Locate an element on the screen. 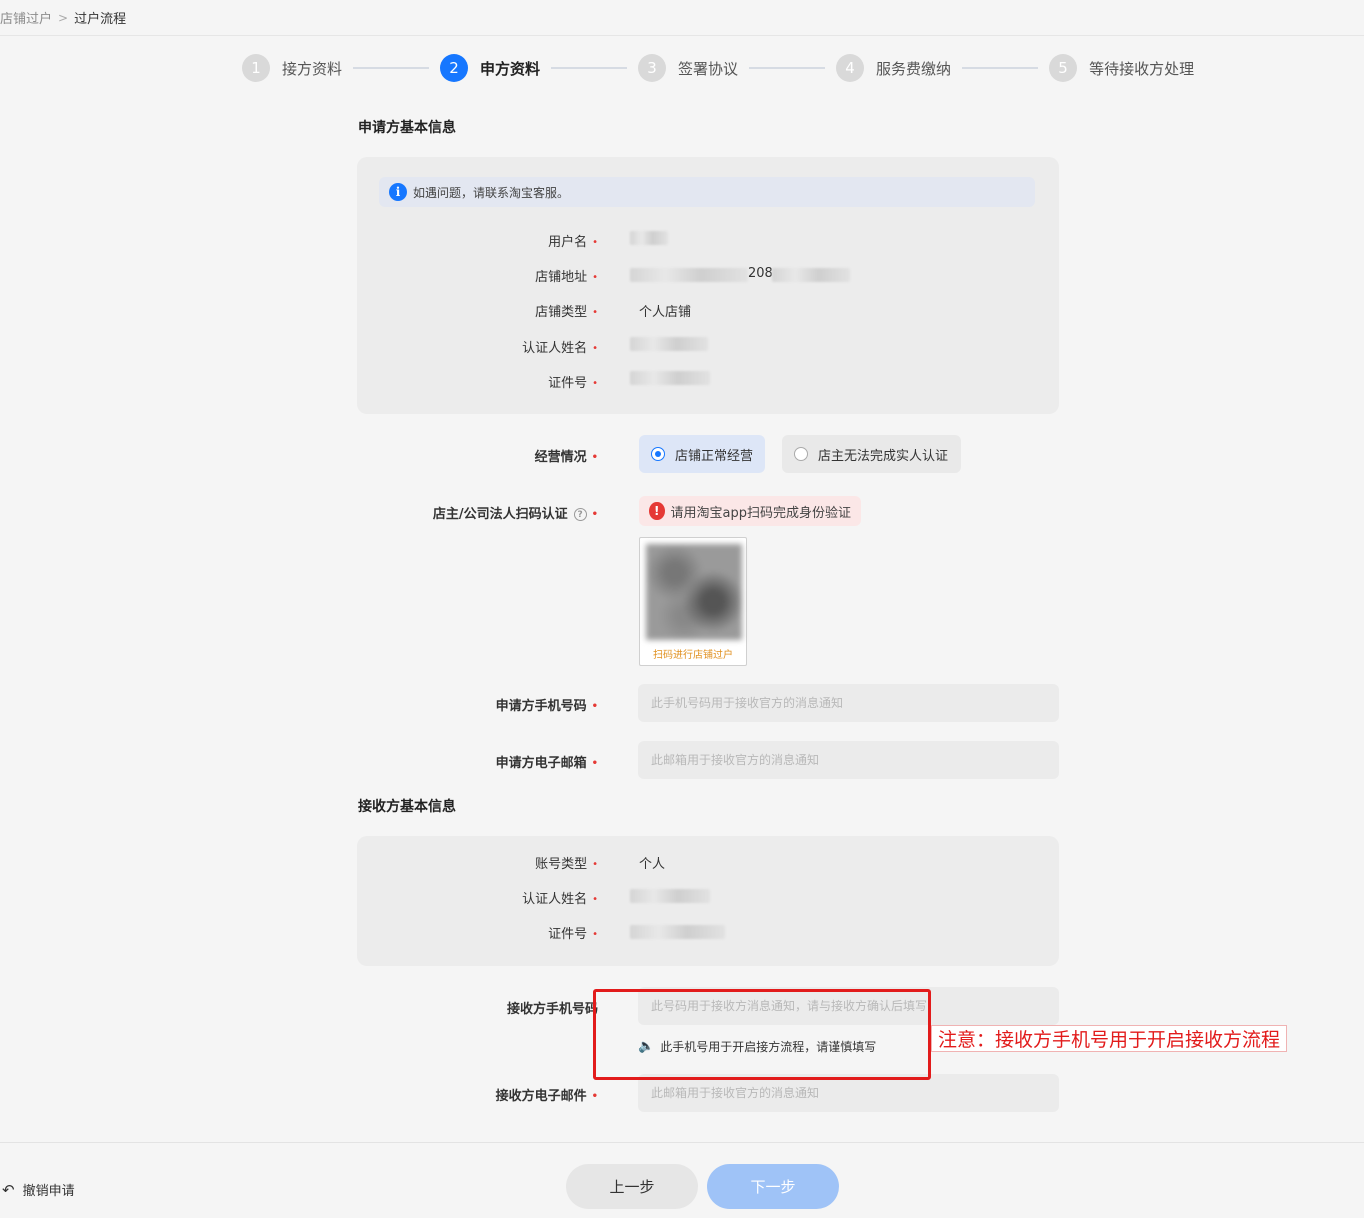  radio-label: 店铺正常经营 is located at coordinates (713, 456).